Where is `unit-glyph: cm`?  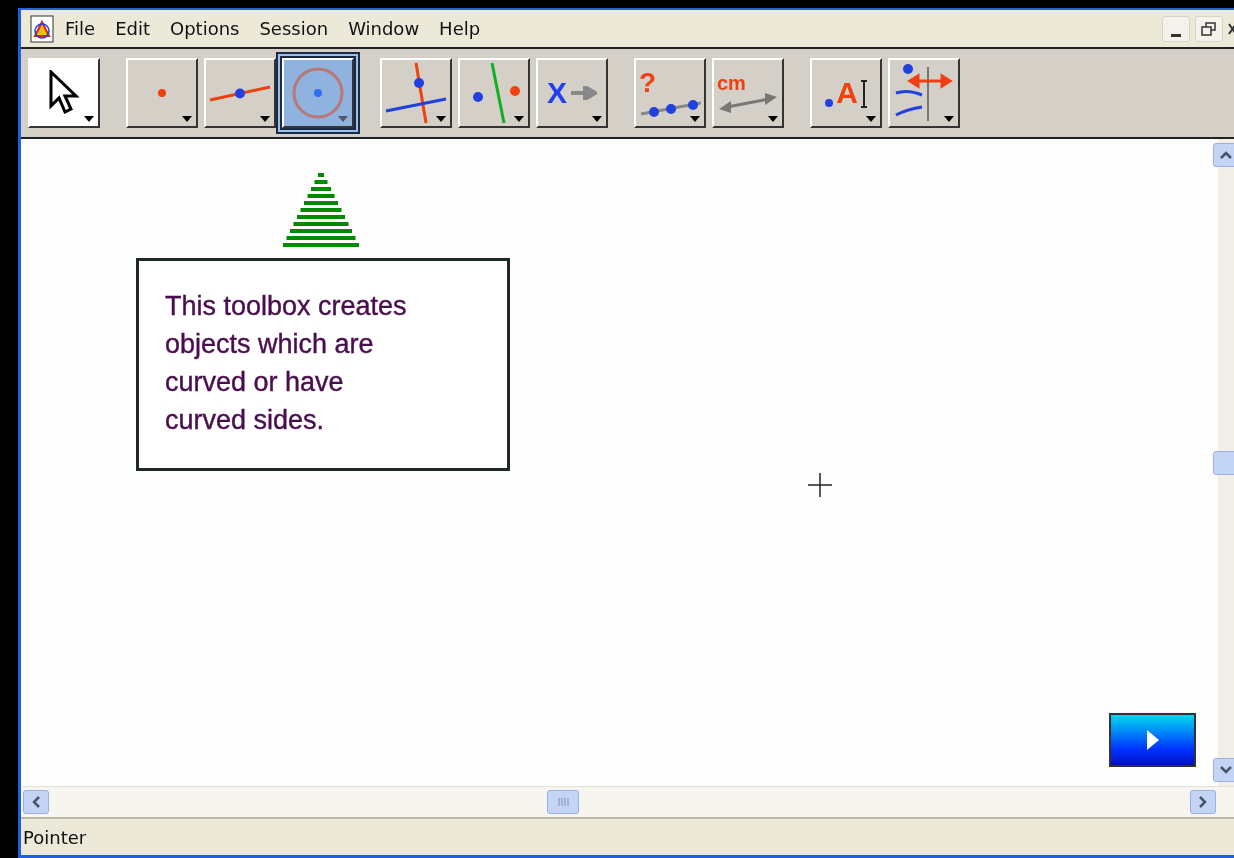
unit-glyph: cm is located at coordinates (731, 83).